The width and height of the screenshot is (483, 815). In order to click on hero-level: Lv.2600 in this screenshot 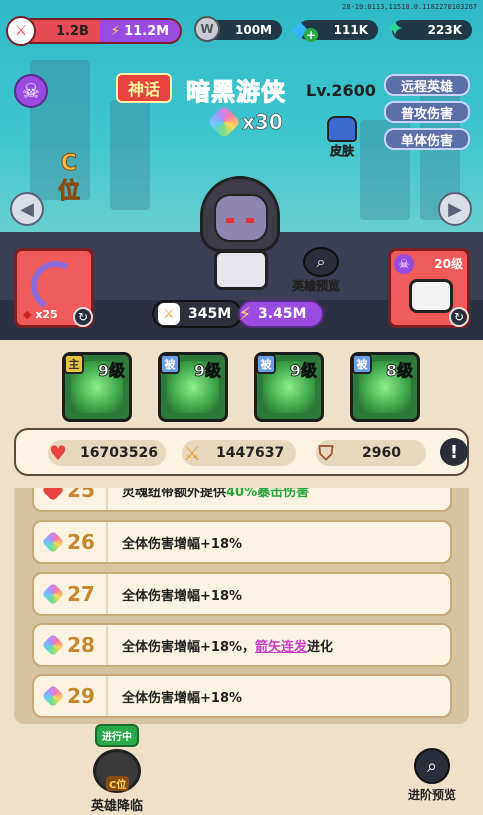, I will do `click(341, 90)`.